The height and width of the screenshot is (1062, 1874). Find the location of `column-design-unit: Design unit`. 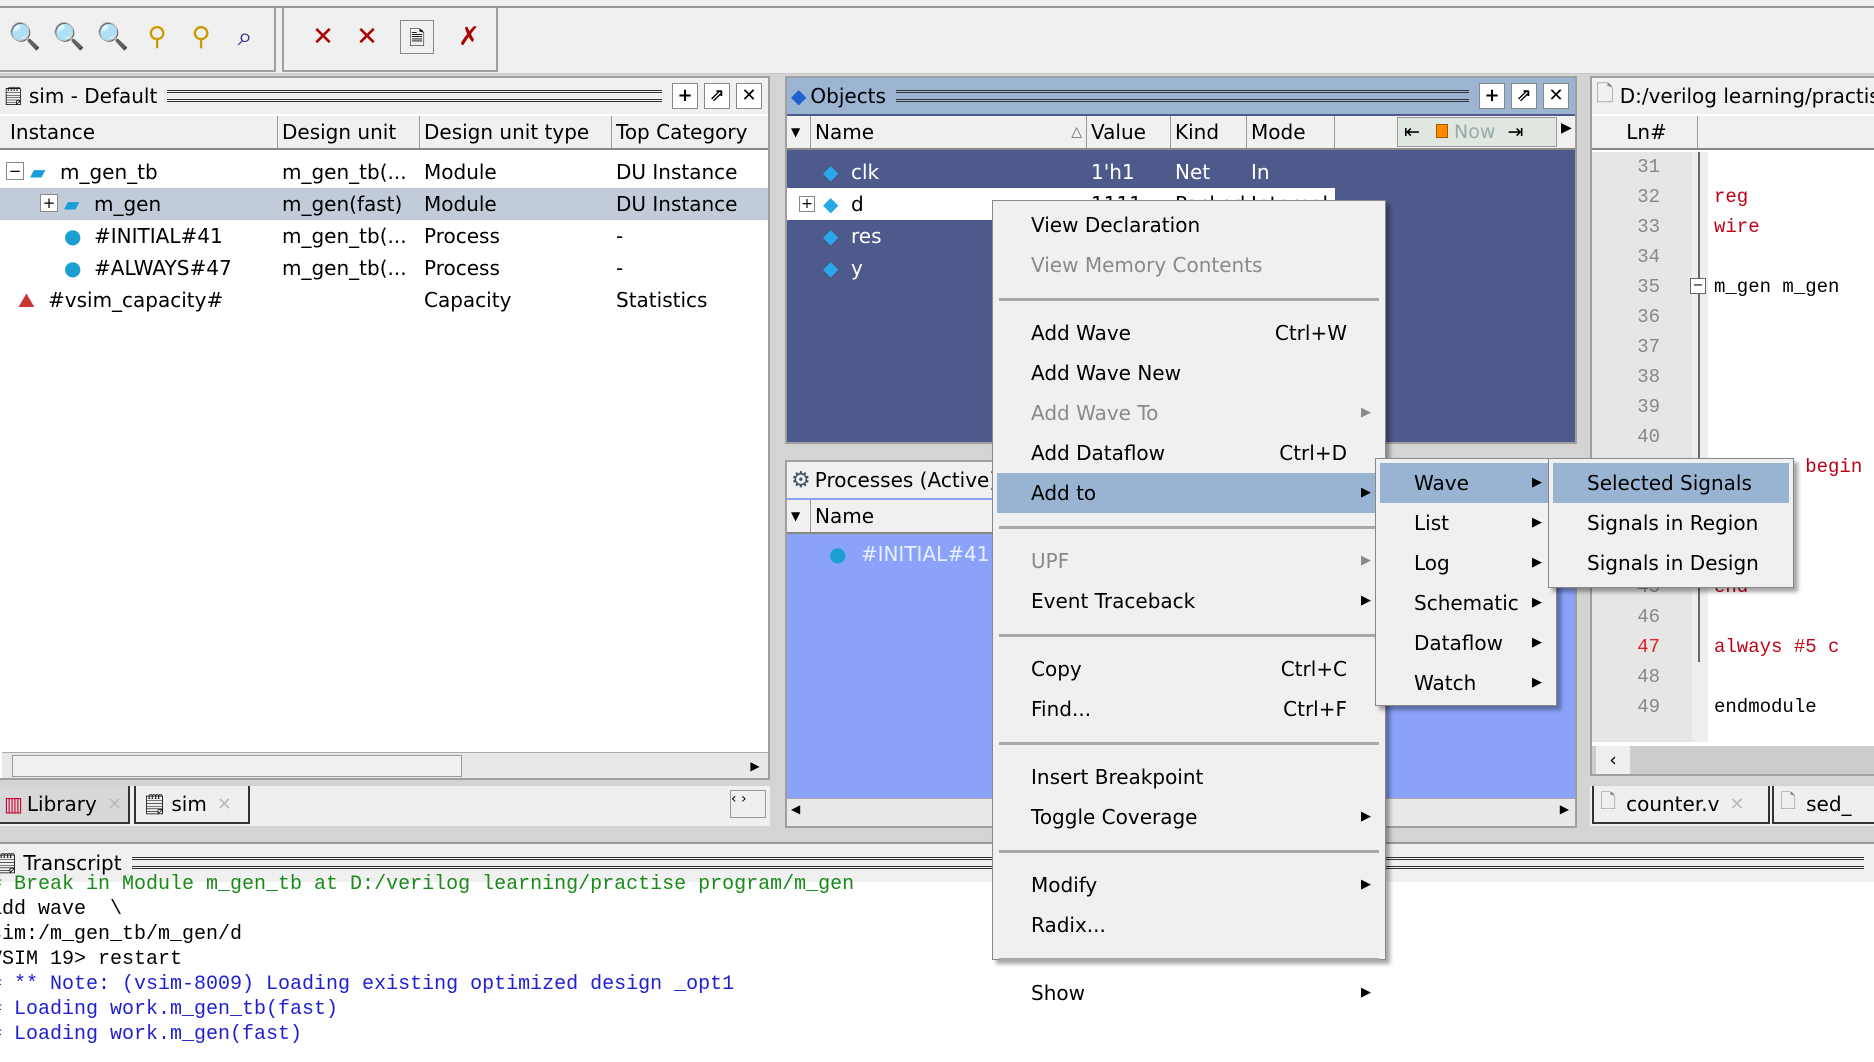

column-design-unit: Design unit is located at coordinates (349, 132).